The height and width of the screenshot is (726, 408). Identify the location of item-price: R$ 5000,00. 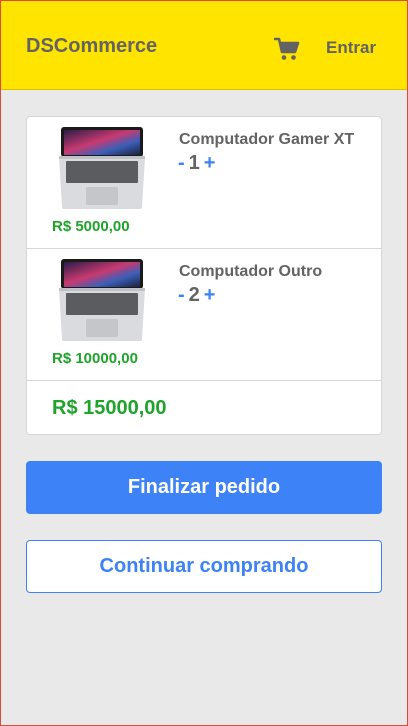
(91, 226).